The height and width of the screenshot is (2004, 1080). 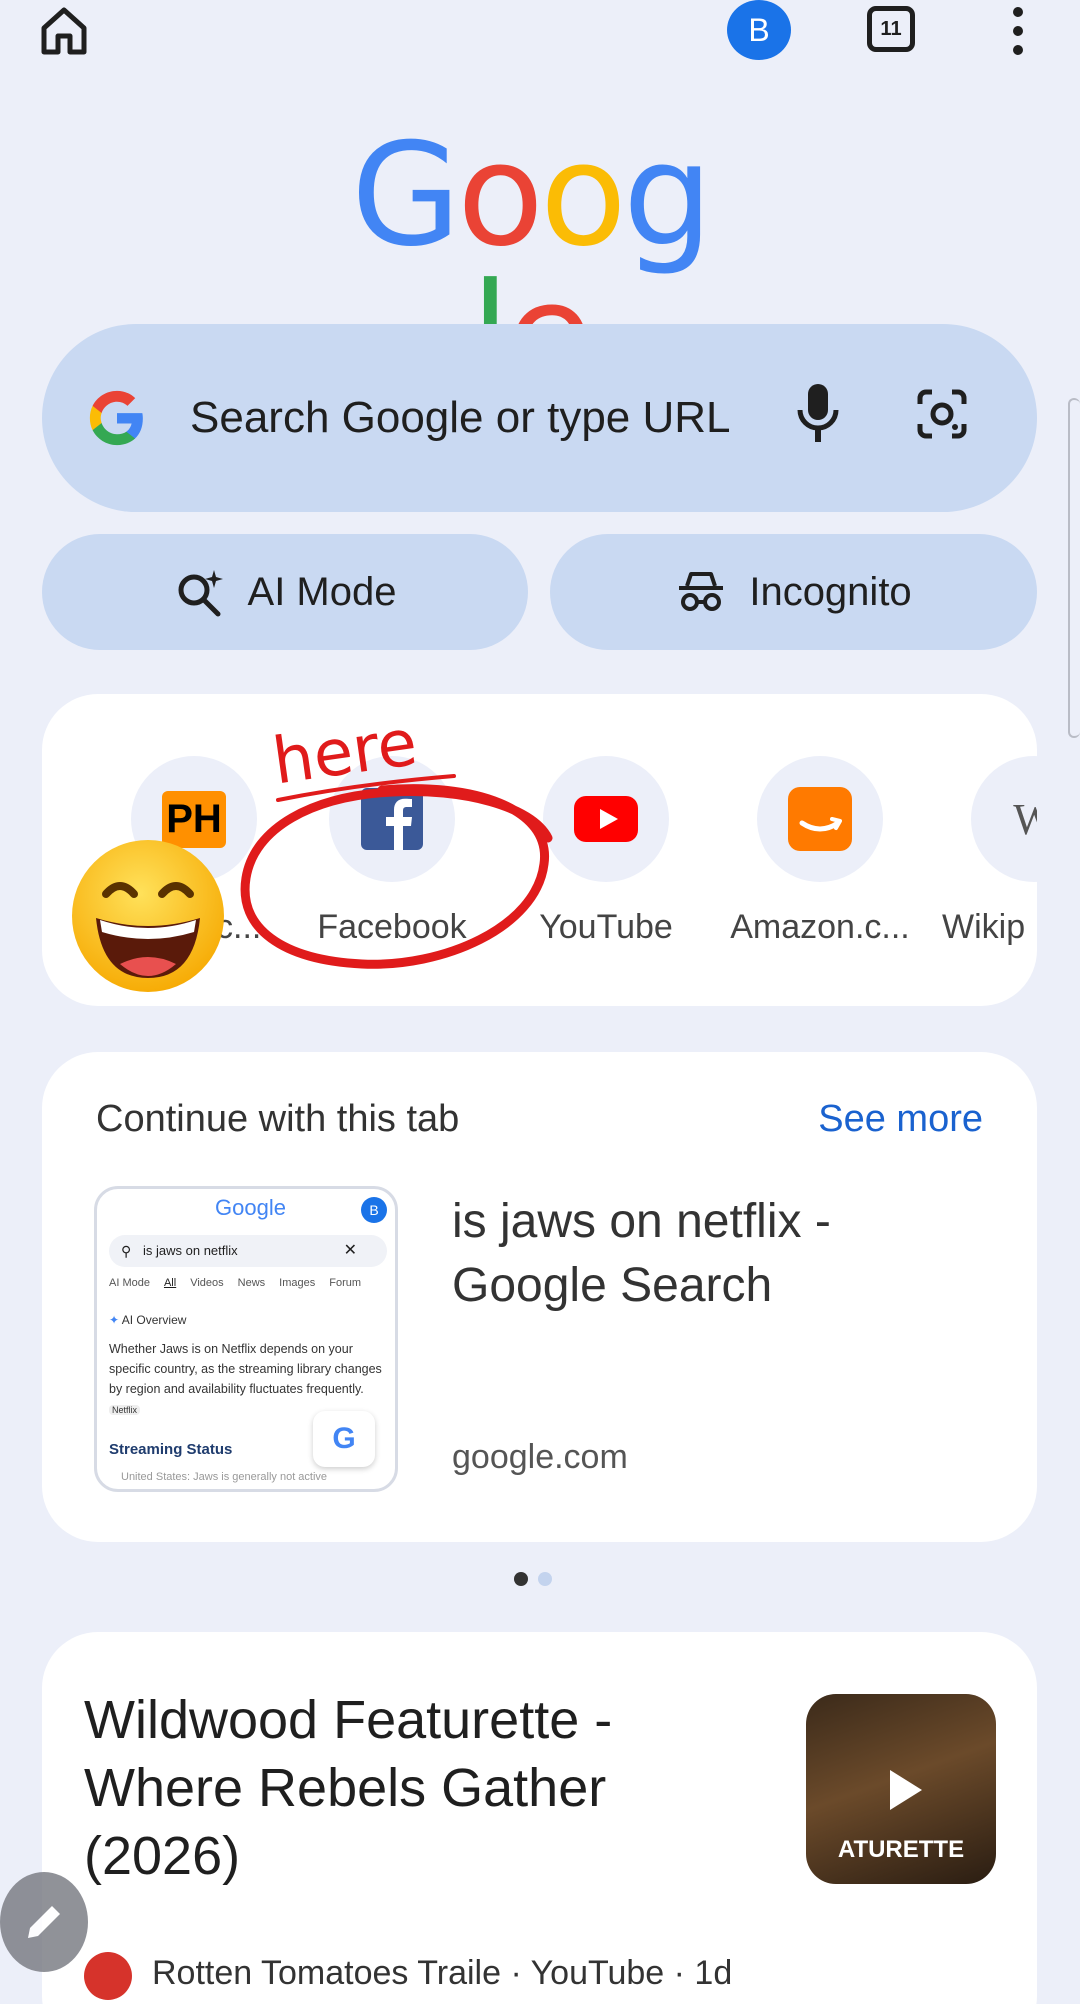 I want to click on thumb-caption: ATURETTE, so click(x=901, y=1849).